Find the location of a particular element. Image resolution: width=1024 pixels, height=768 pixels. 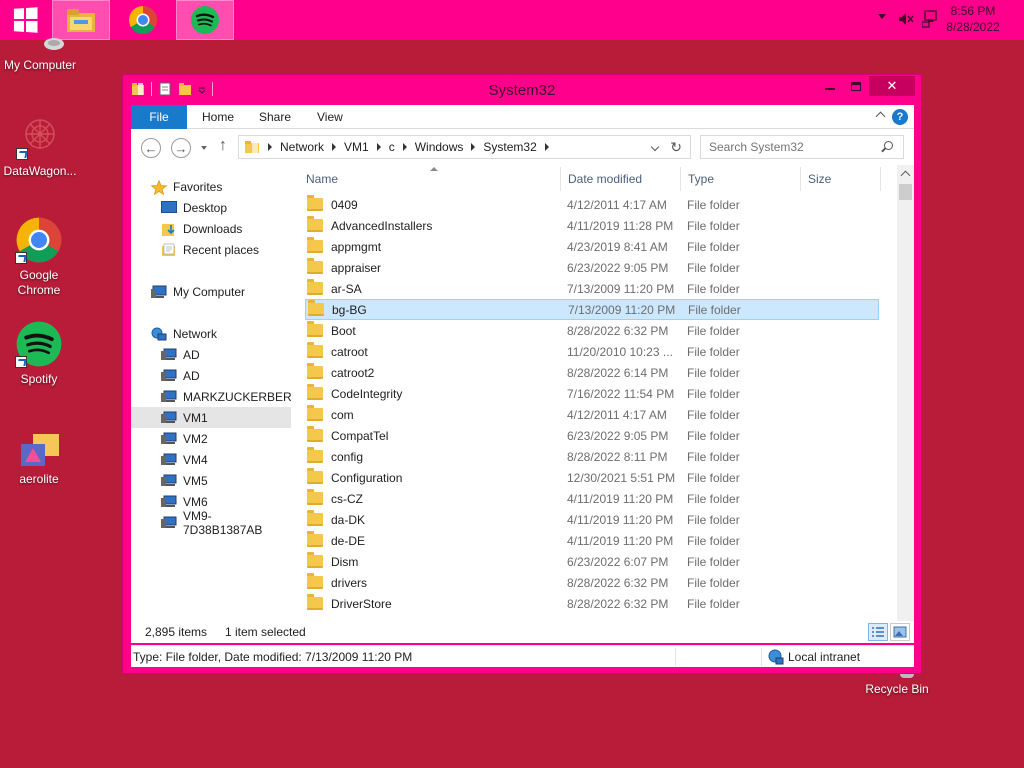

nav-network: Network is located at coordinates (211, 333).